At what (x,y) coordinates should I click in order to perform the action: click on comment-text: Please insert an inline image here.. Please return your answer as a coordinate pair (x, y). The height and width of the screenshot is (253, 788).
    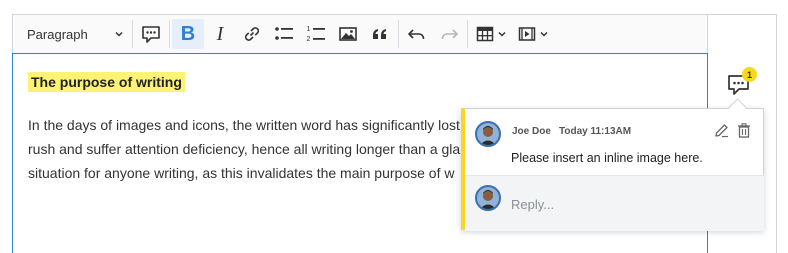
    Looking at the image, I should click on (607, 158).